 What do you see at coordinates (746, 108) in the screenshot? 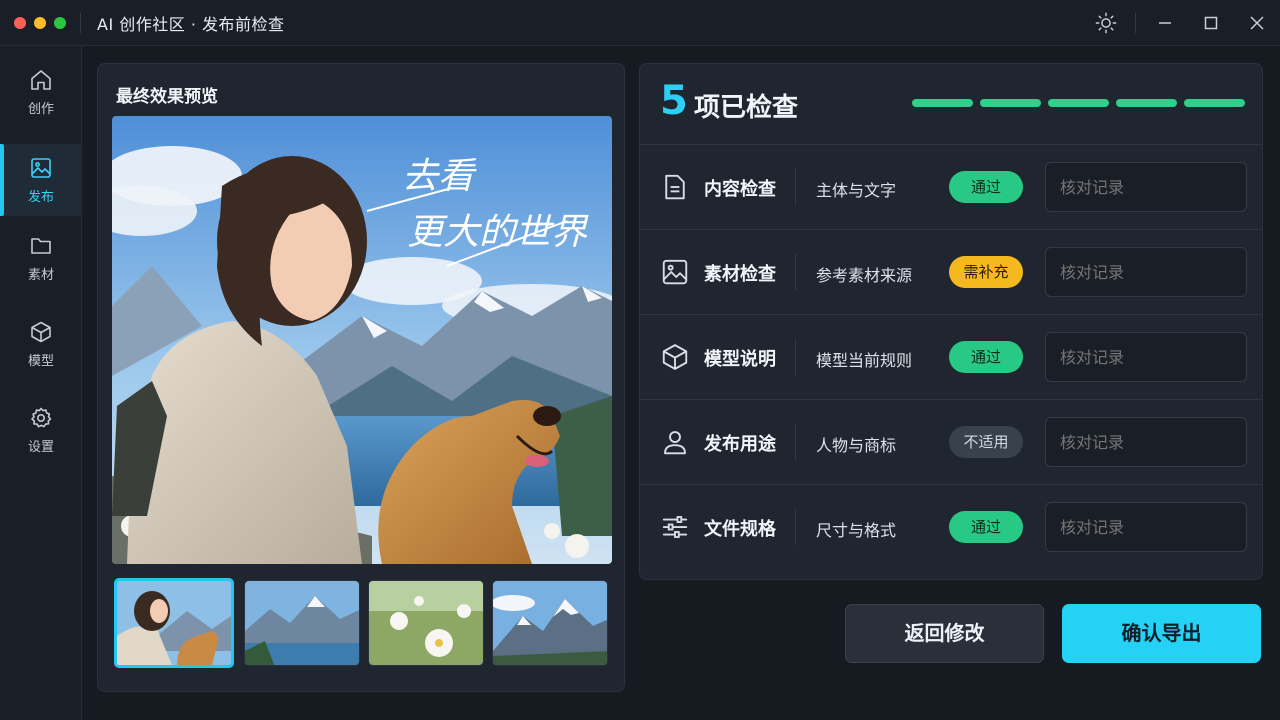
I see `checked-count-label: 项已检查` at bounding box center [746, 108].